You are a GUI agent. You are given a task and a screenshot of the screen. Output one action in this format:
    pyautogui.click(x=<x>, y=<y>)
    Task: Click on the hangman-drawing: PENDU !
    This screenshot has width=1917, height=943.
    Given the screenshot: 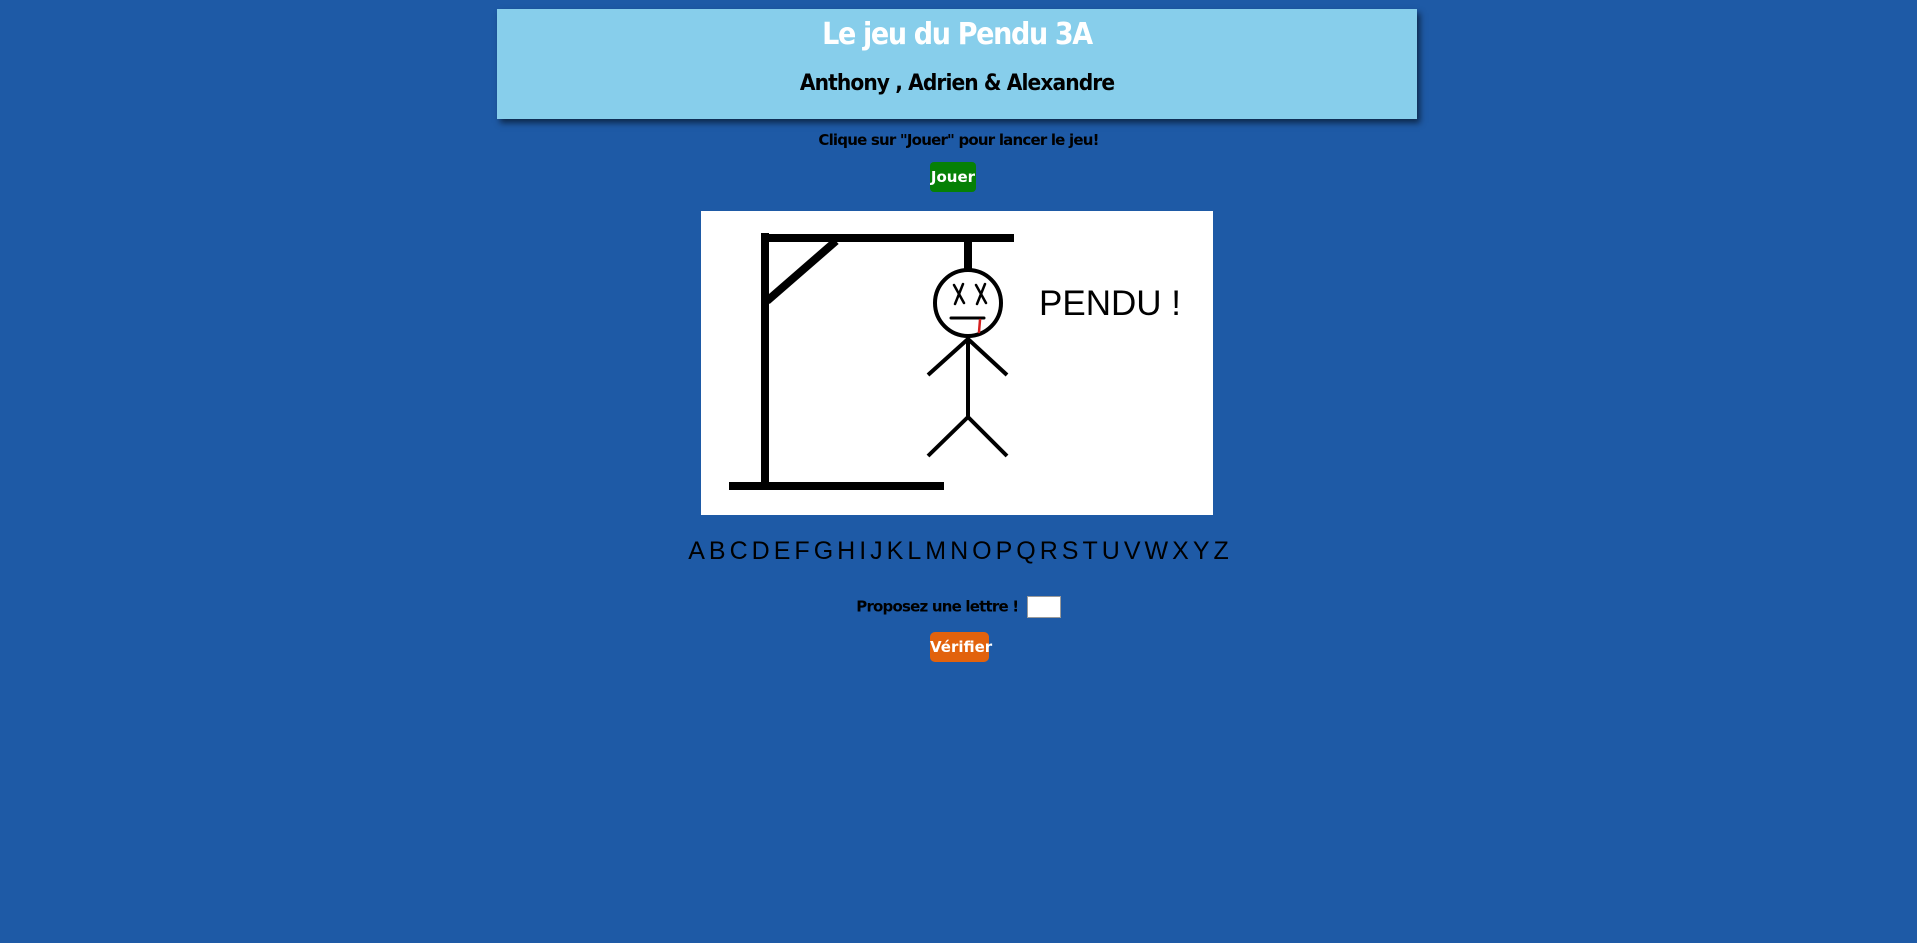 What is the action you would take?
    pyautogui.click(x=955, y=361)
    